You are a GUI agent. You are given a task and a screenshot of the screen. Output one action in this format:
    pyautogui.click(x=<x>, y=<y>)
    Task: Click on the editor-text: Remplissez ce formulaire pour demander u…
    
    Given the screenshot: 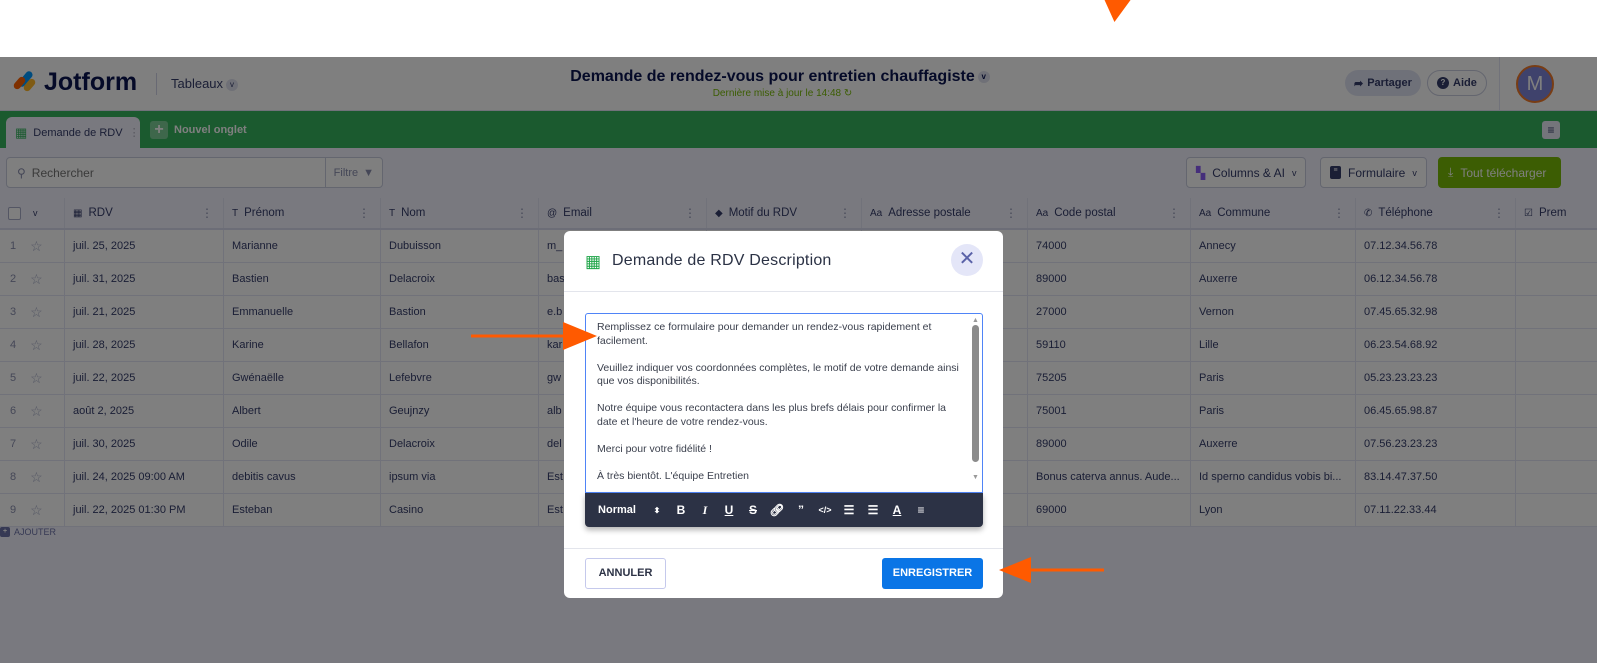 What is the action you would take?
    pyautogui.click(x=784, y=398)
    